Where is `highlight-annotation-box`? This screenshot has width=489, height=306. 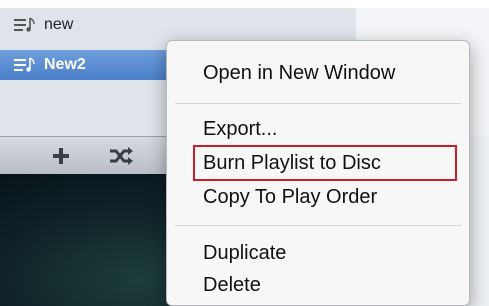 highlight-annotation-box is located at coordinates (325, 163).